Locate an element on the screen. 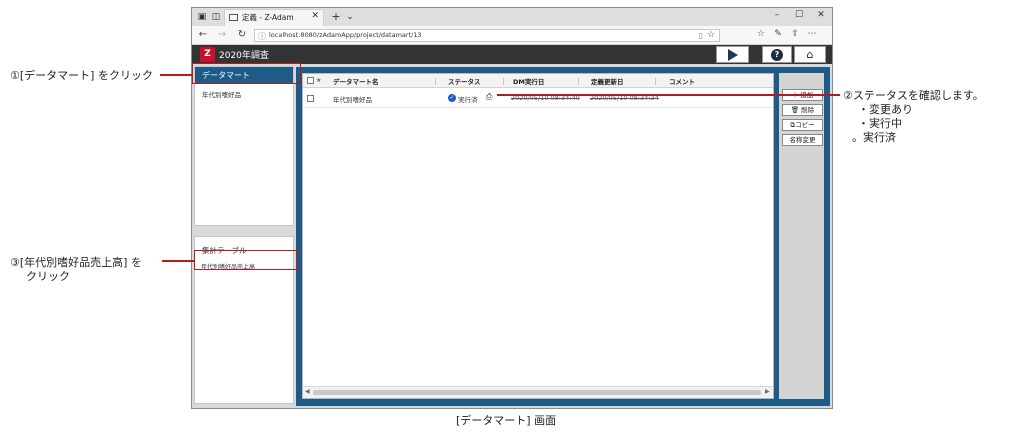 The image size is (1024, 440). screen-caption: [データマート] 画面 is located at coordinates (506, 420).